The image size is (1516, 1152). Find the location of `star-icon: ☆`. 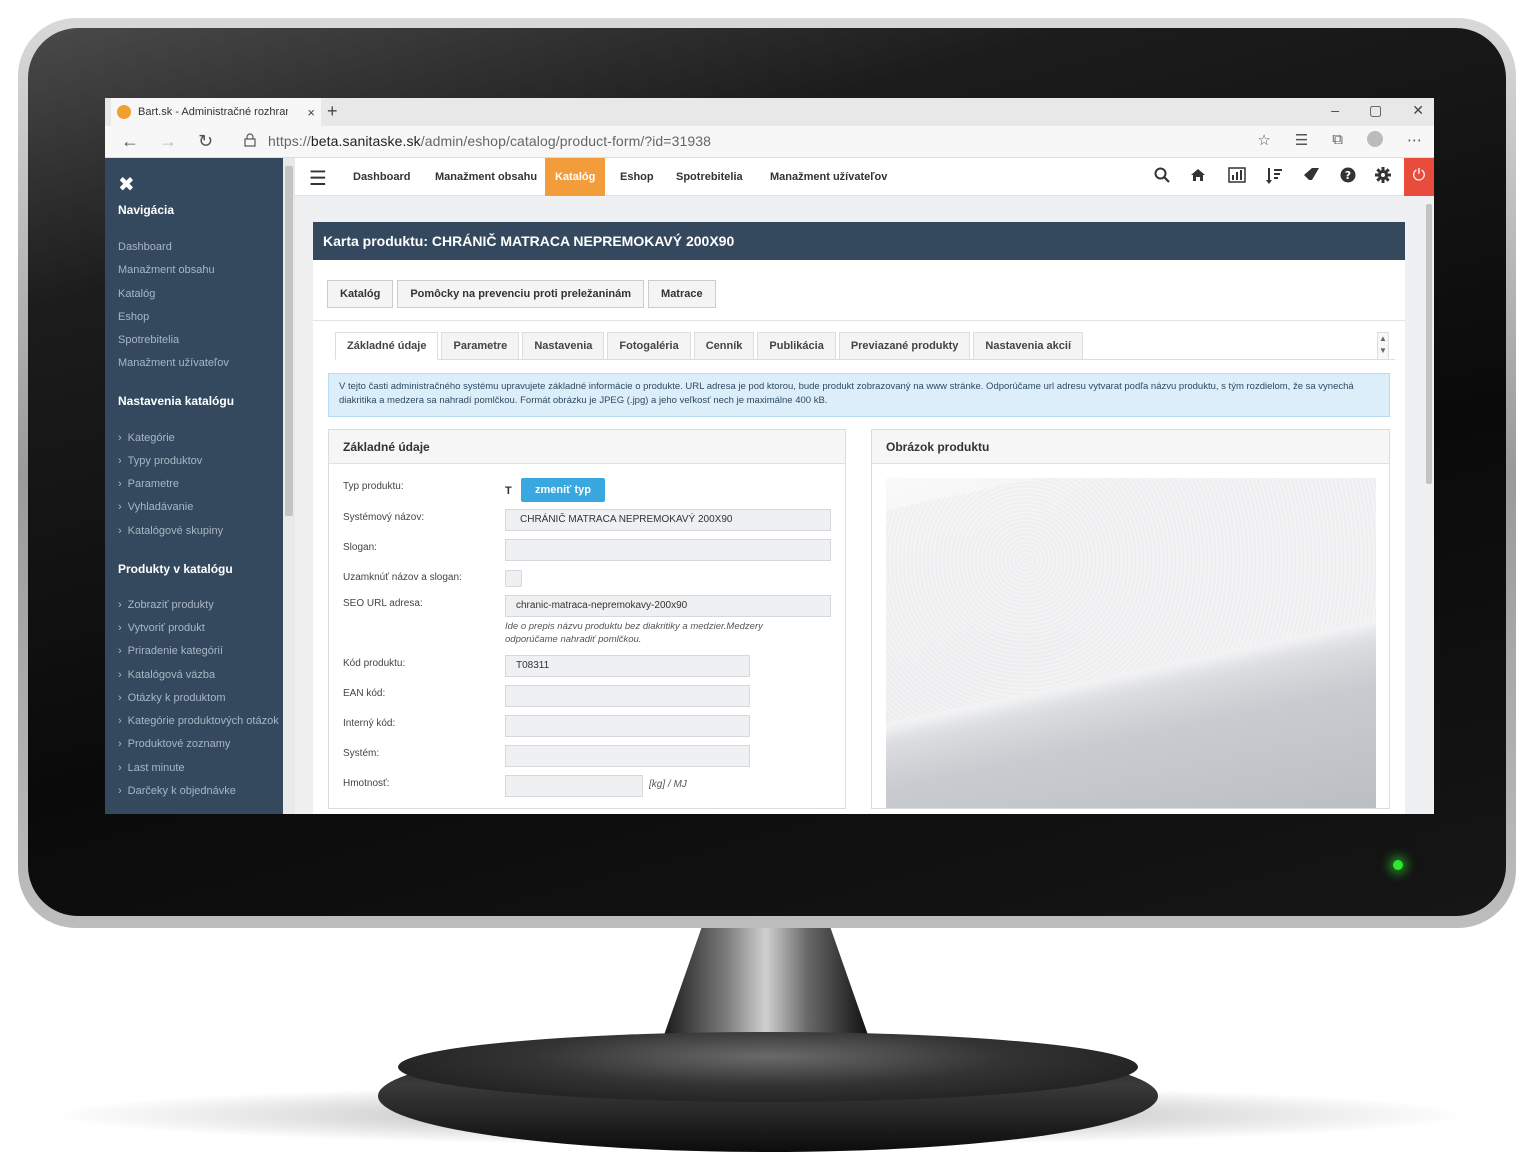

star-icon: ☆ is located at coordinates (1263, 141).